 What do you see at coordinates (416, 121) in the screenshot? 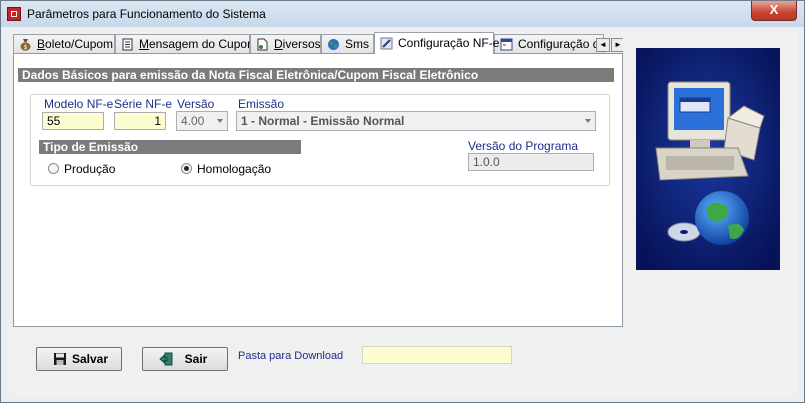
I see `emissao-select: 1 - Normal - Emissão Normal` at bounding box center [416, 121].